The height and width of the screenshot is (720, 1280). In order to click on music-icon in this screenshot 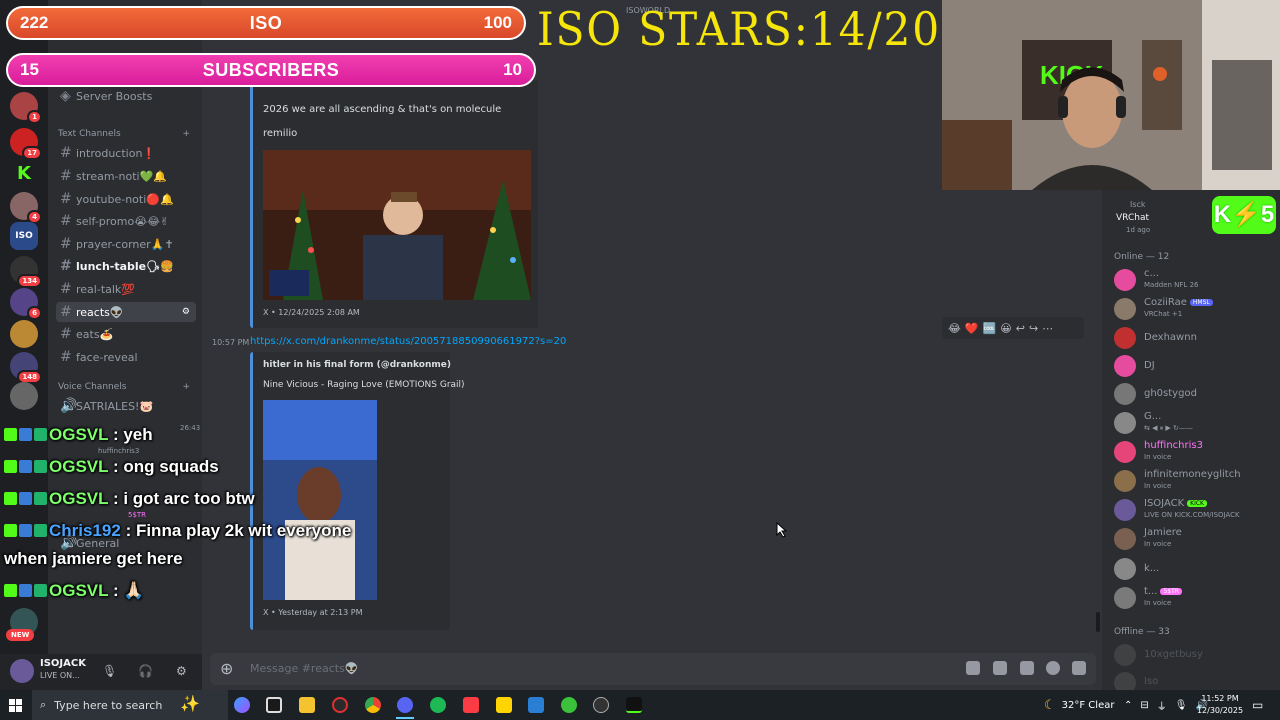, I will do `click(471, 705)`.